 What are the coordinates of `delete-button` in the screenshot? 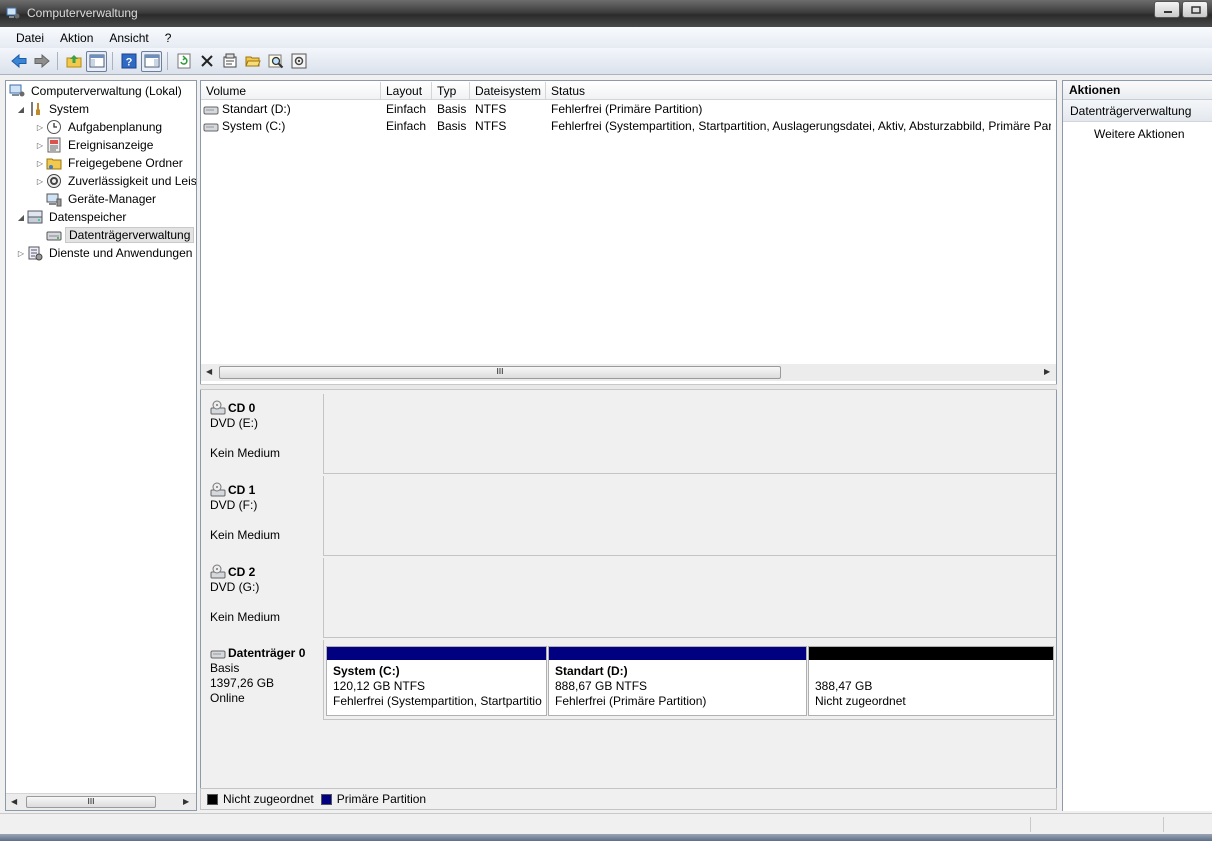 It's located at (206, 61).